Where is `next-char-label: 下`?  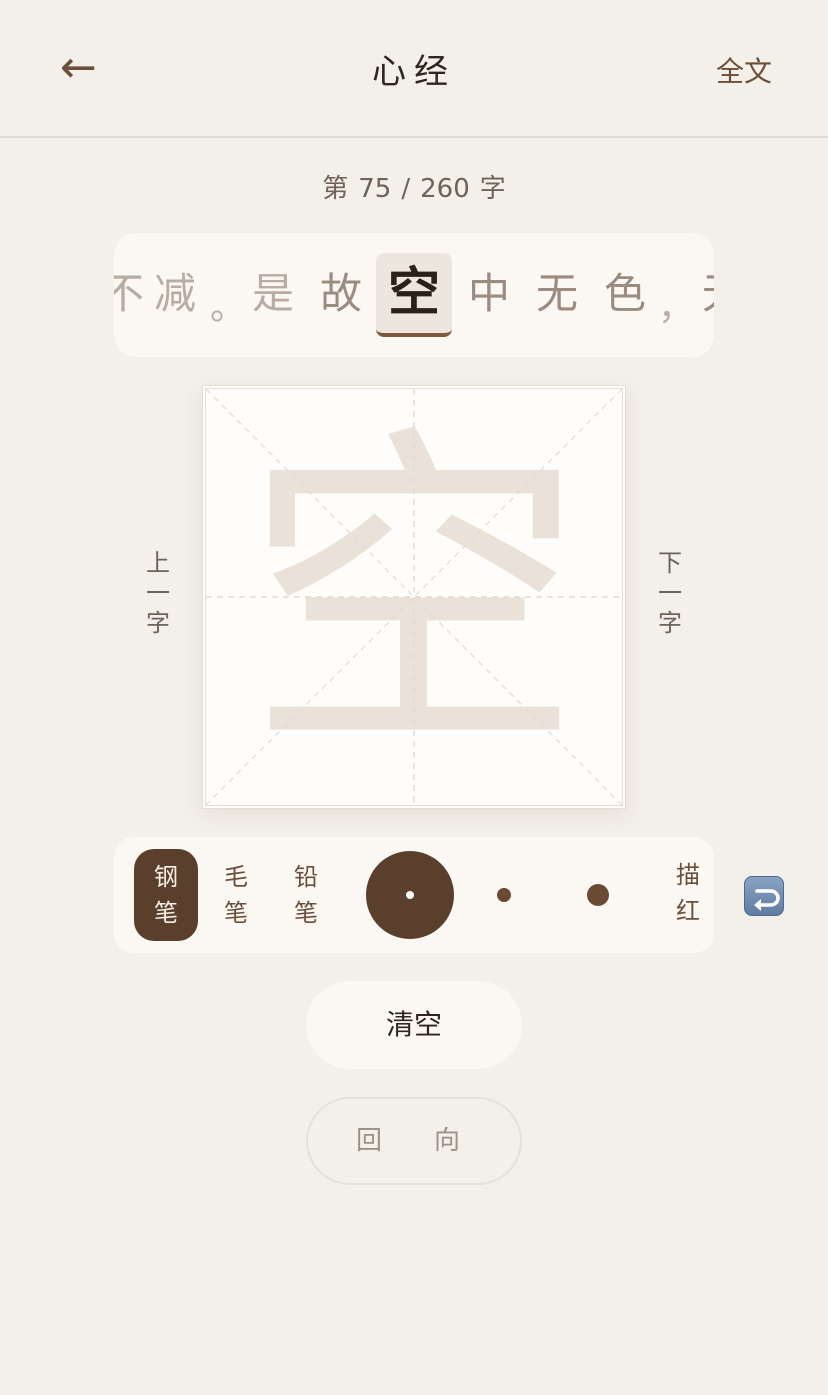 next-char-label: 下 is located at coordinates (670, 563).